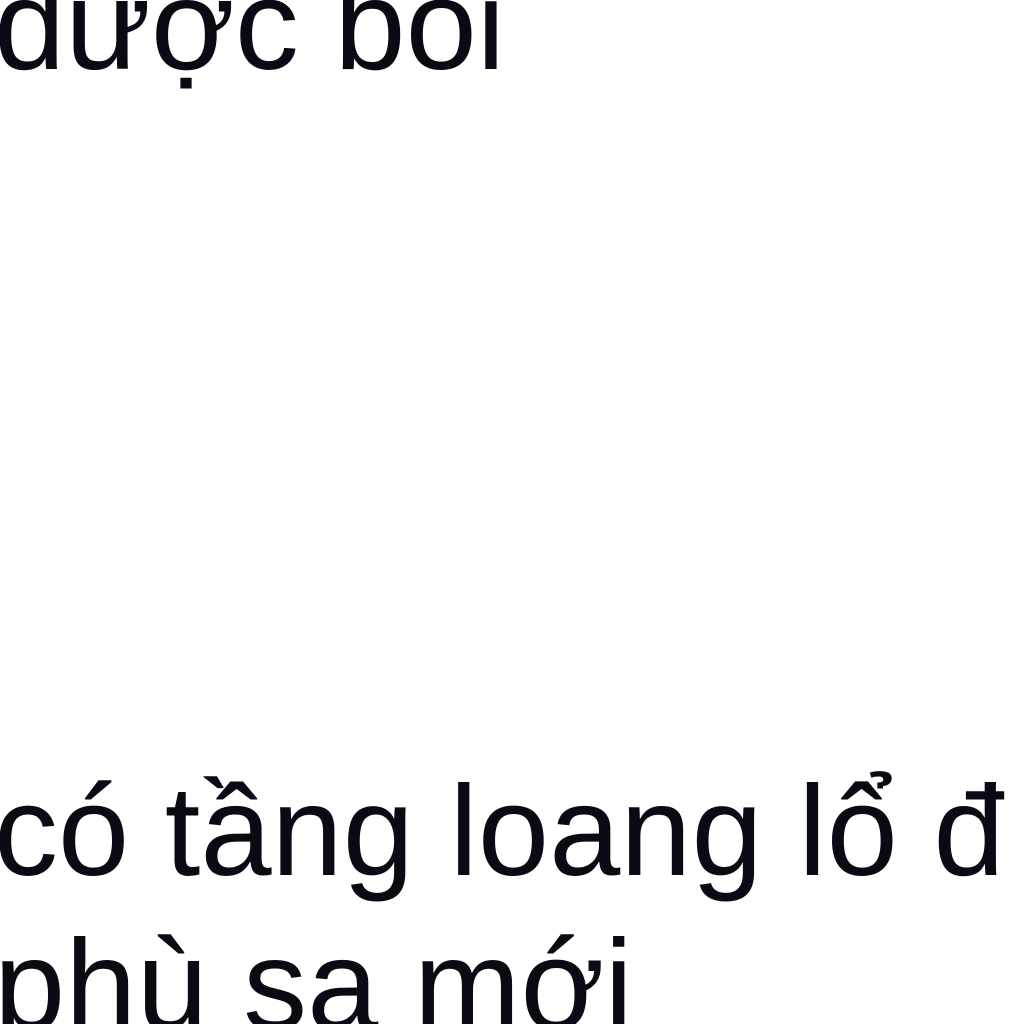 The width and height of the screenshot is (1024, 1024). I want to click on text-line-2: có tầng loang lổ đ, so click(502, 831).